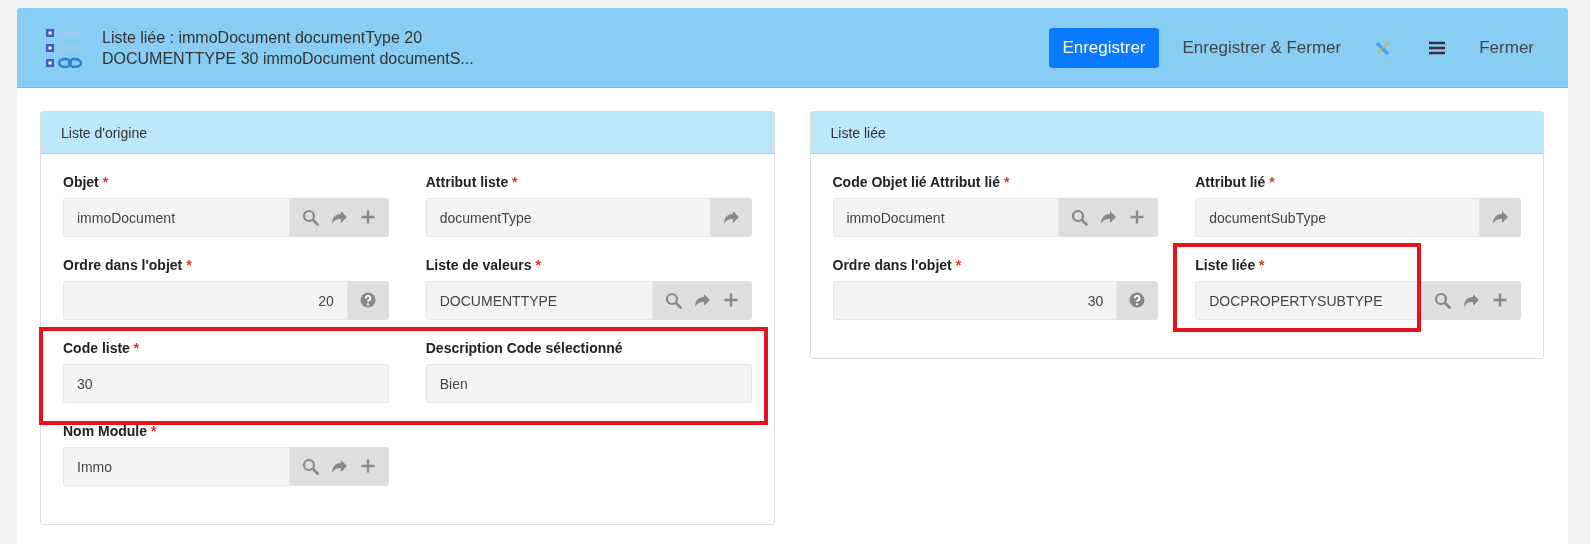 The image size is (1590, 544). I want to click on field-label: Code Objet lié Attribut lié *, so click(921, 182).